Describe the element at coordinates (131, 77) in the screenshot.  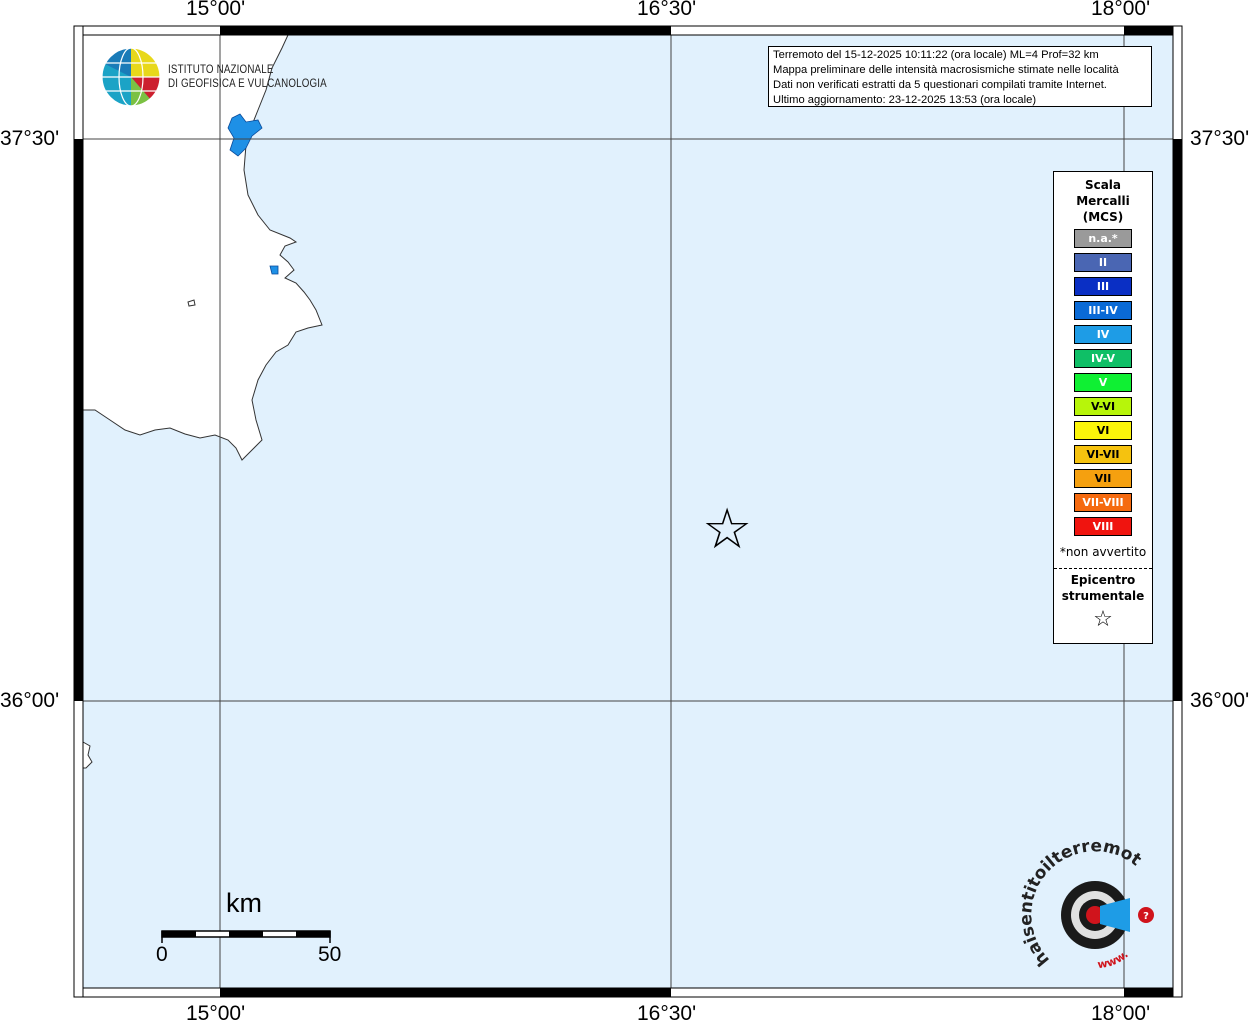
I see `ingv-logo-globe` at that location.